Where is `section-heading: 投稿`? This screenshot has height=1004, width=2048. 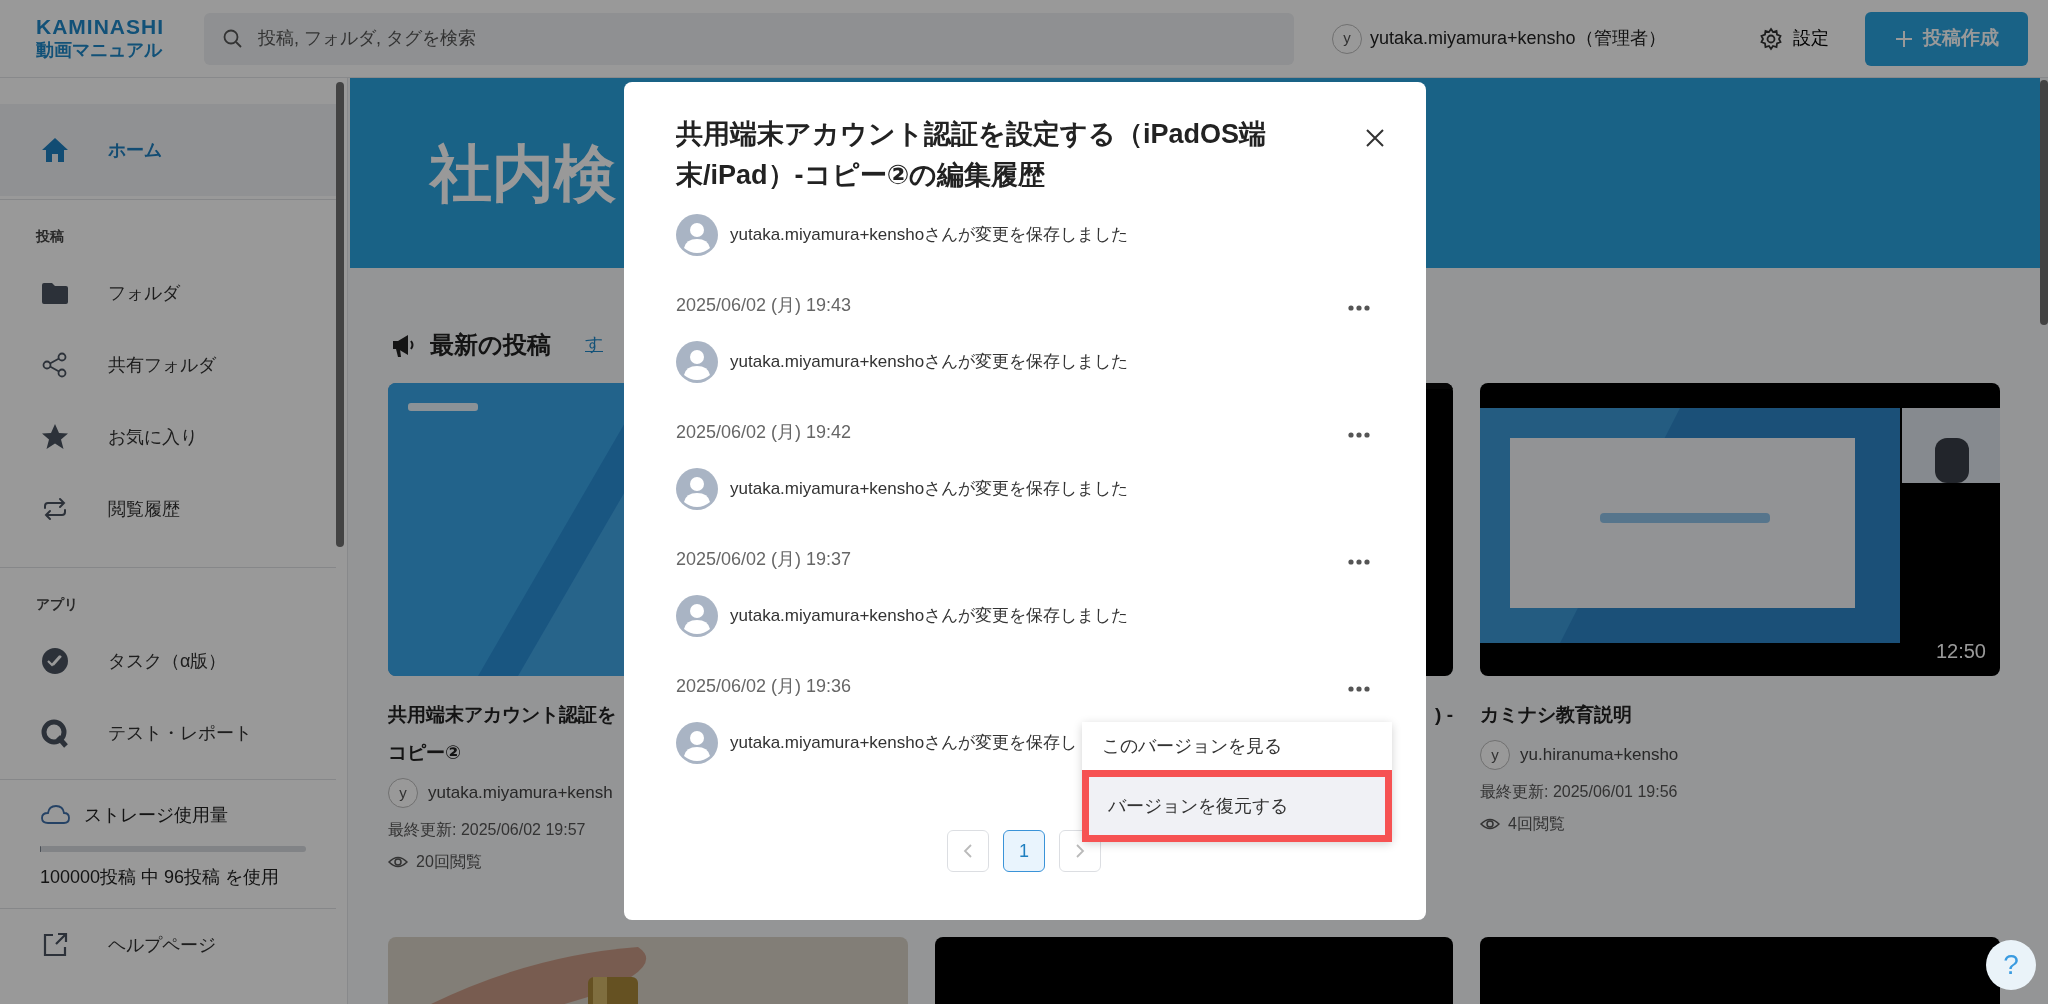 section-heading: 投稿 is located at coordinates (49, 236).